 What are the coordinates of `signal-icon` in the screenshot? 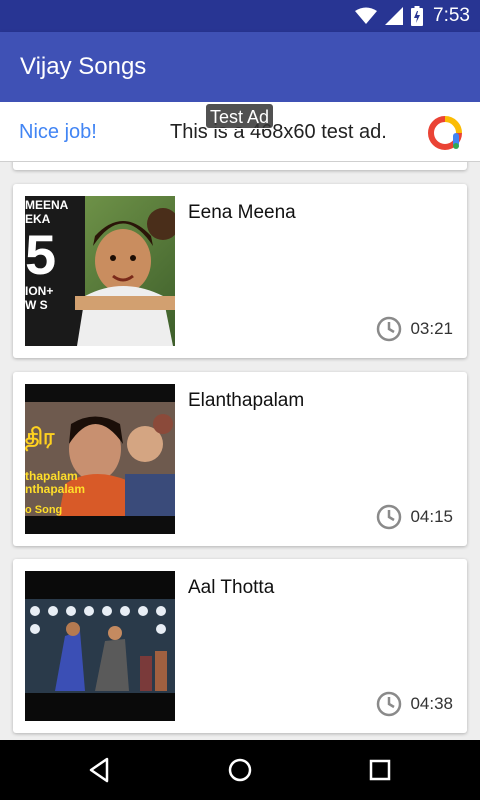 It's located at (394, 16).